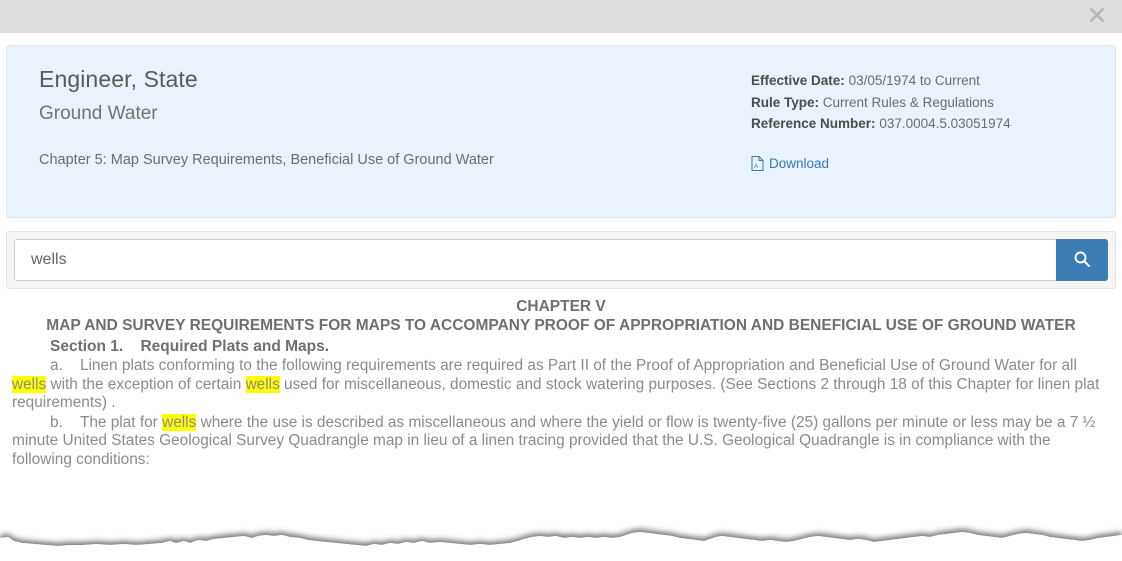 The height and width of the screenshot is (561, 1122). I want to click on search-bar, so click(561, 260).